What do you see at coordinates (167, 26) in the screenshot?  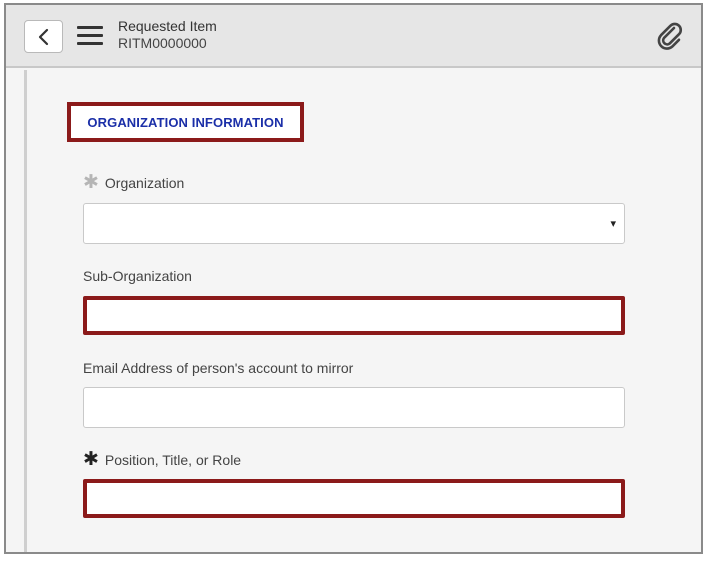 I see `record-type-title: Requested Item` at bounding box center [167, 26].